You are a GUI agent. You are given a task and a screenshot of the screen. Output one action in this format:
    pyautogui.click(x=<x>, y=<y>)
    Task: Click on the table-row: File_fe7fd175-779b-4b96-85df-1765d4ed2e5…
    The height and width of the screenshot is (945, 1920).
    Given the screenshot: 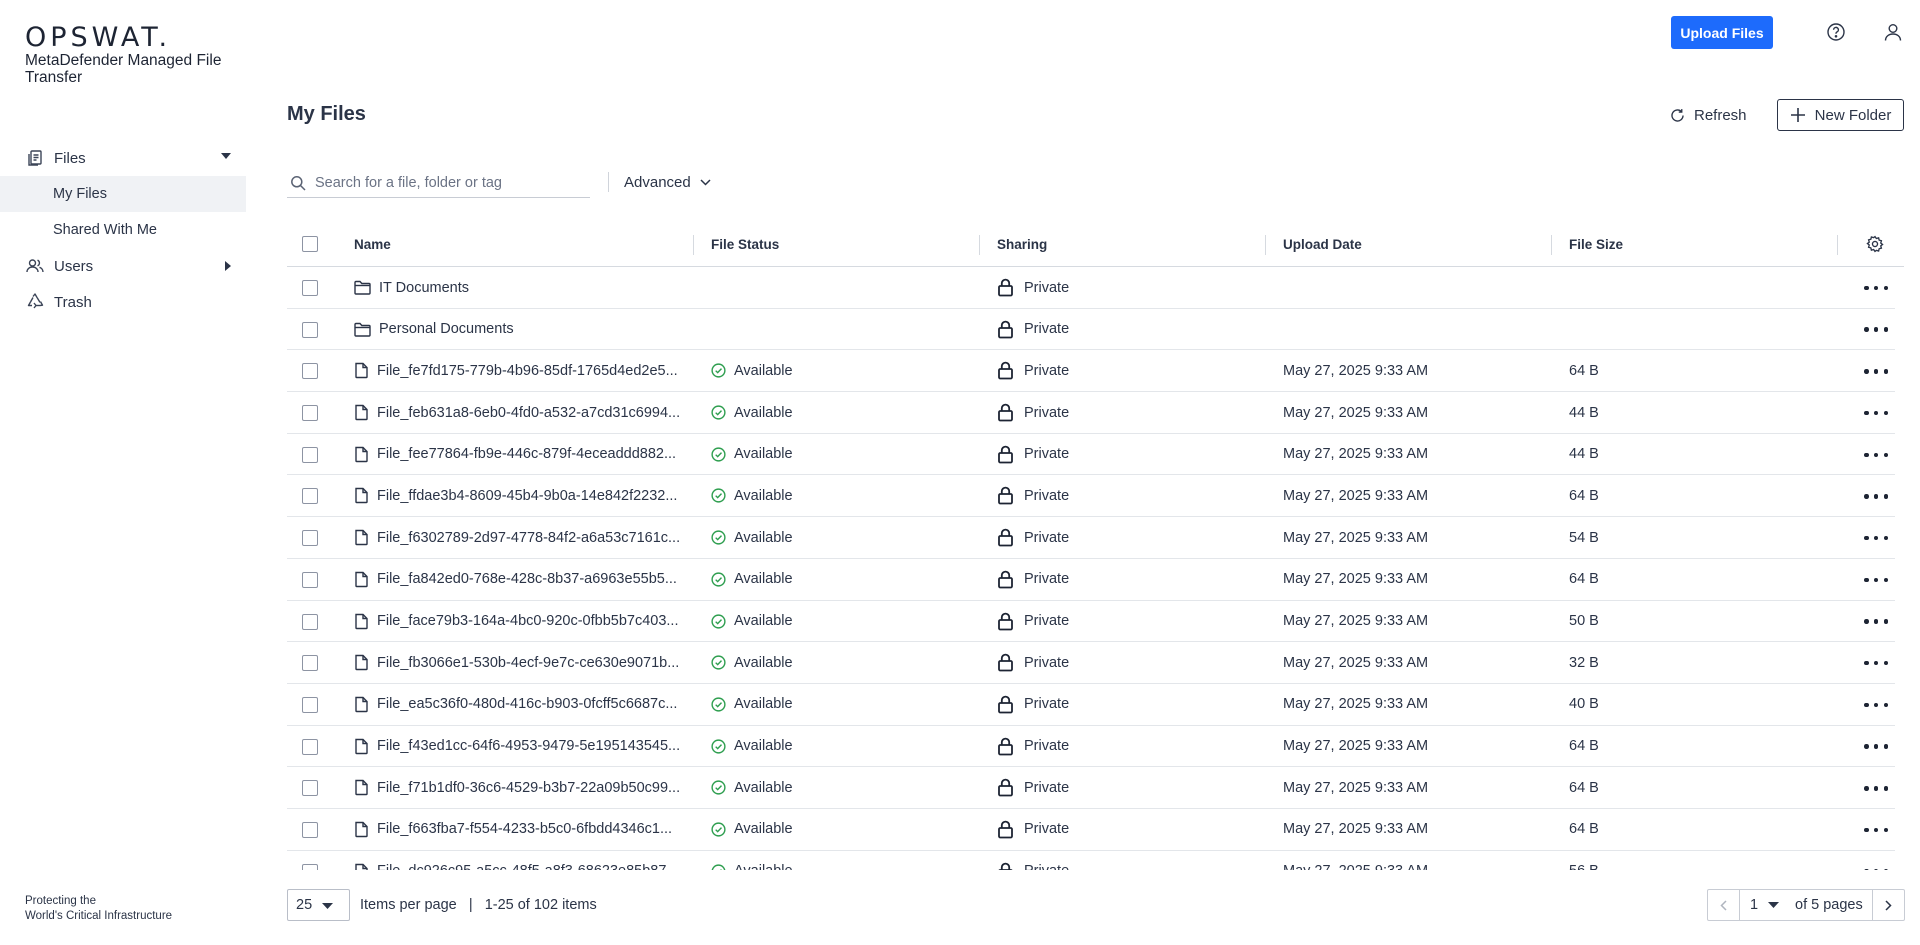 What is the action you would take?
    pyautogui.click(x=1091, y=371)
    